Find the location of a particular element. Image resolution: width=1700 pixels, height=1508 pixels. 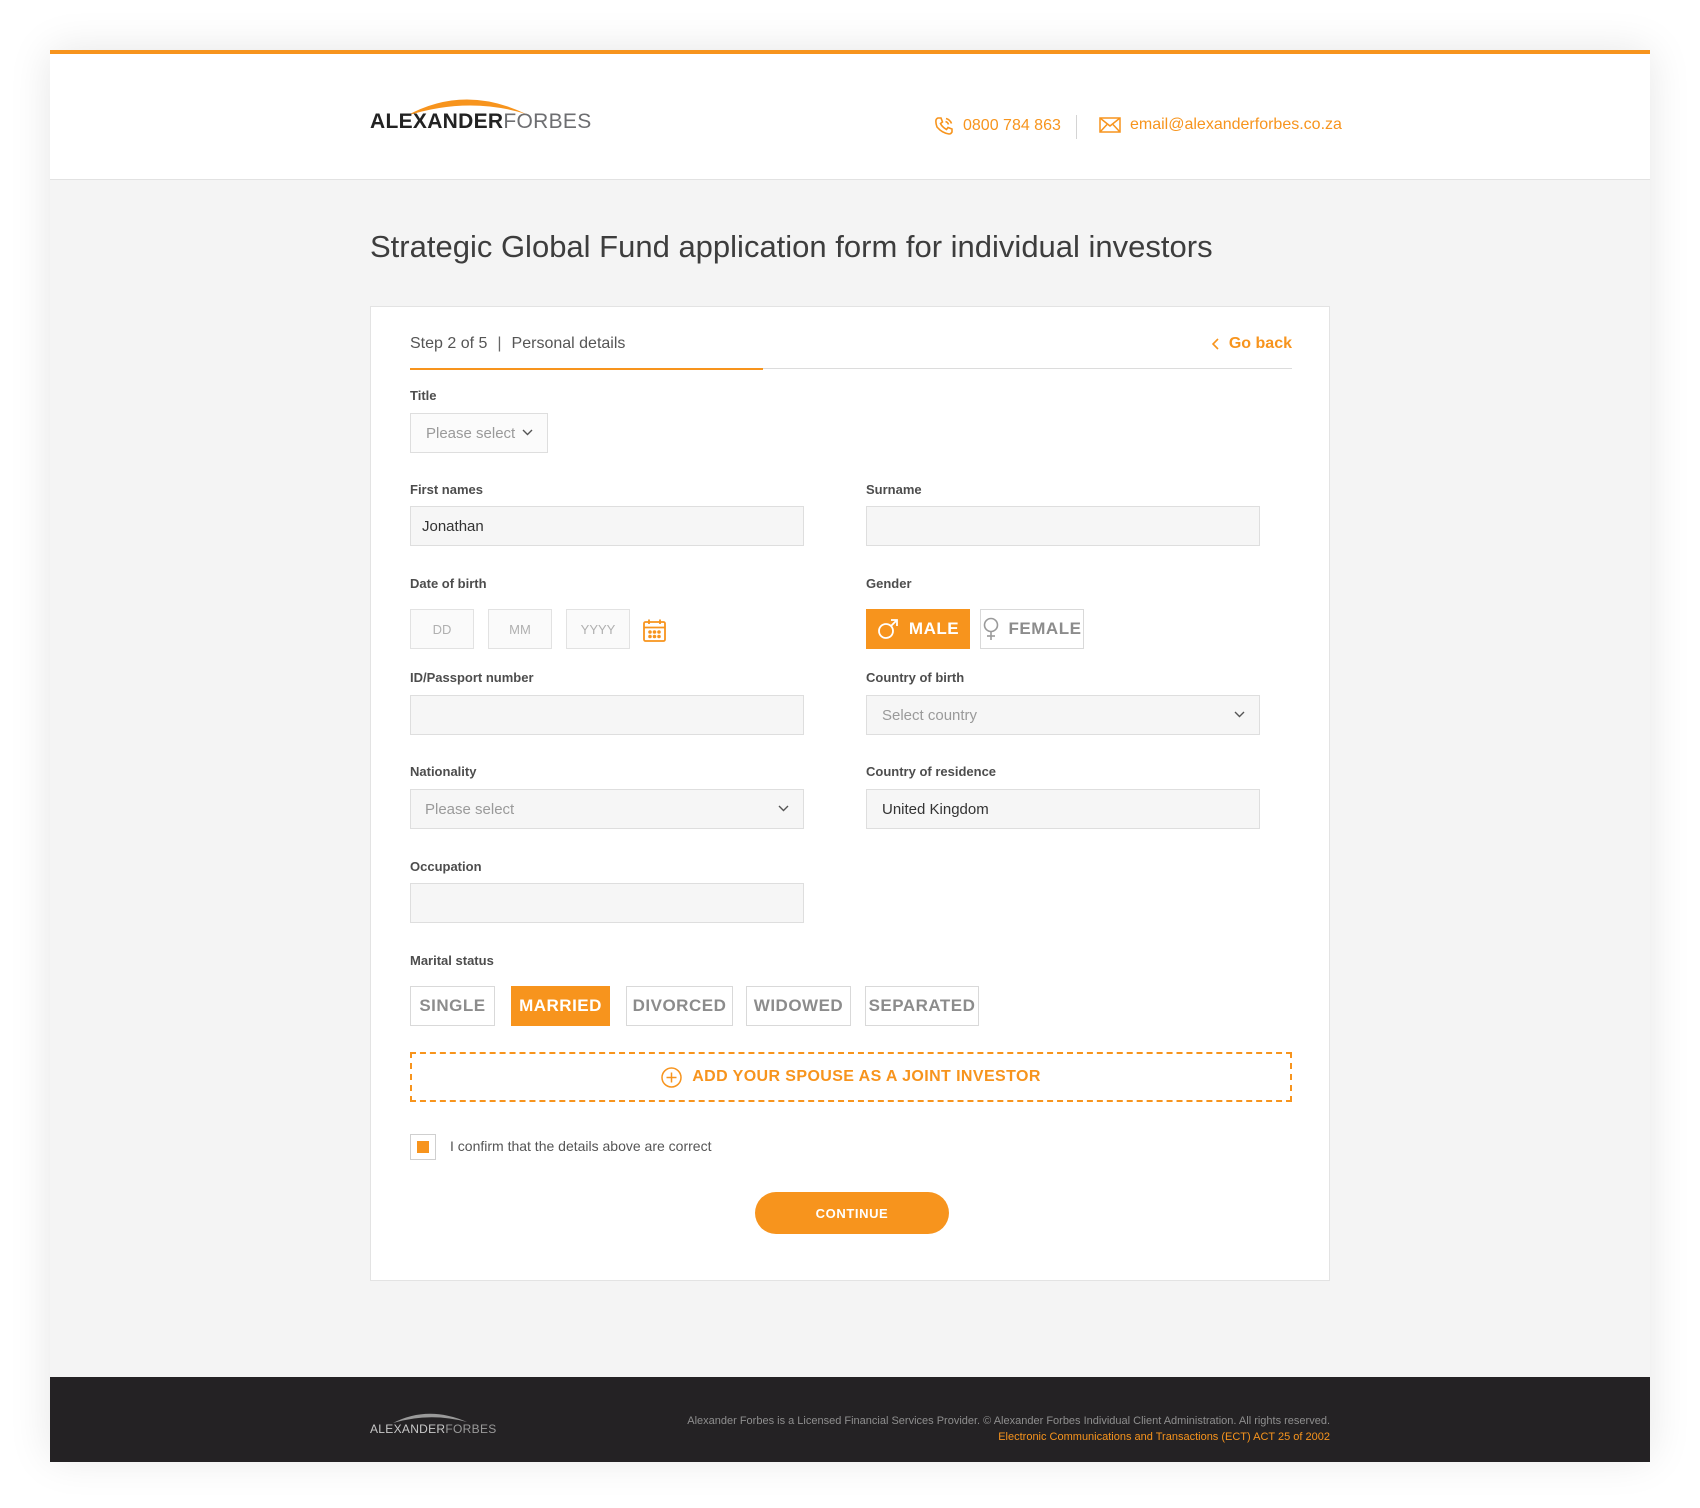

surname-input is located at coordinates (1063, 526).